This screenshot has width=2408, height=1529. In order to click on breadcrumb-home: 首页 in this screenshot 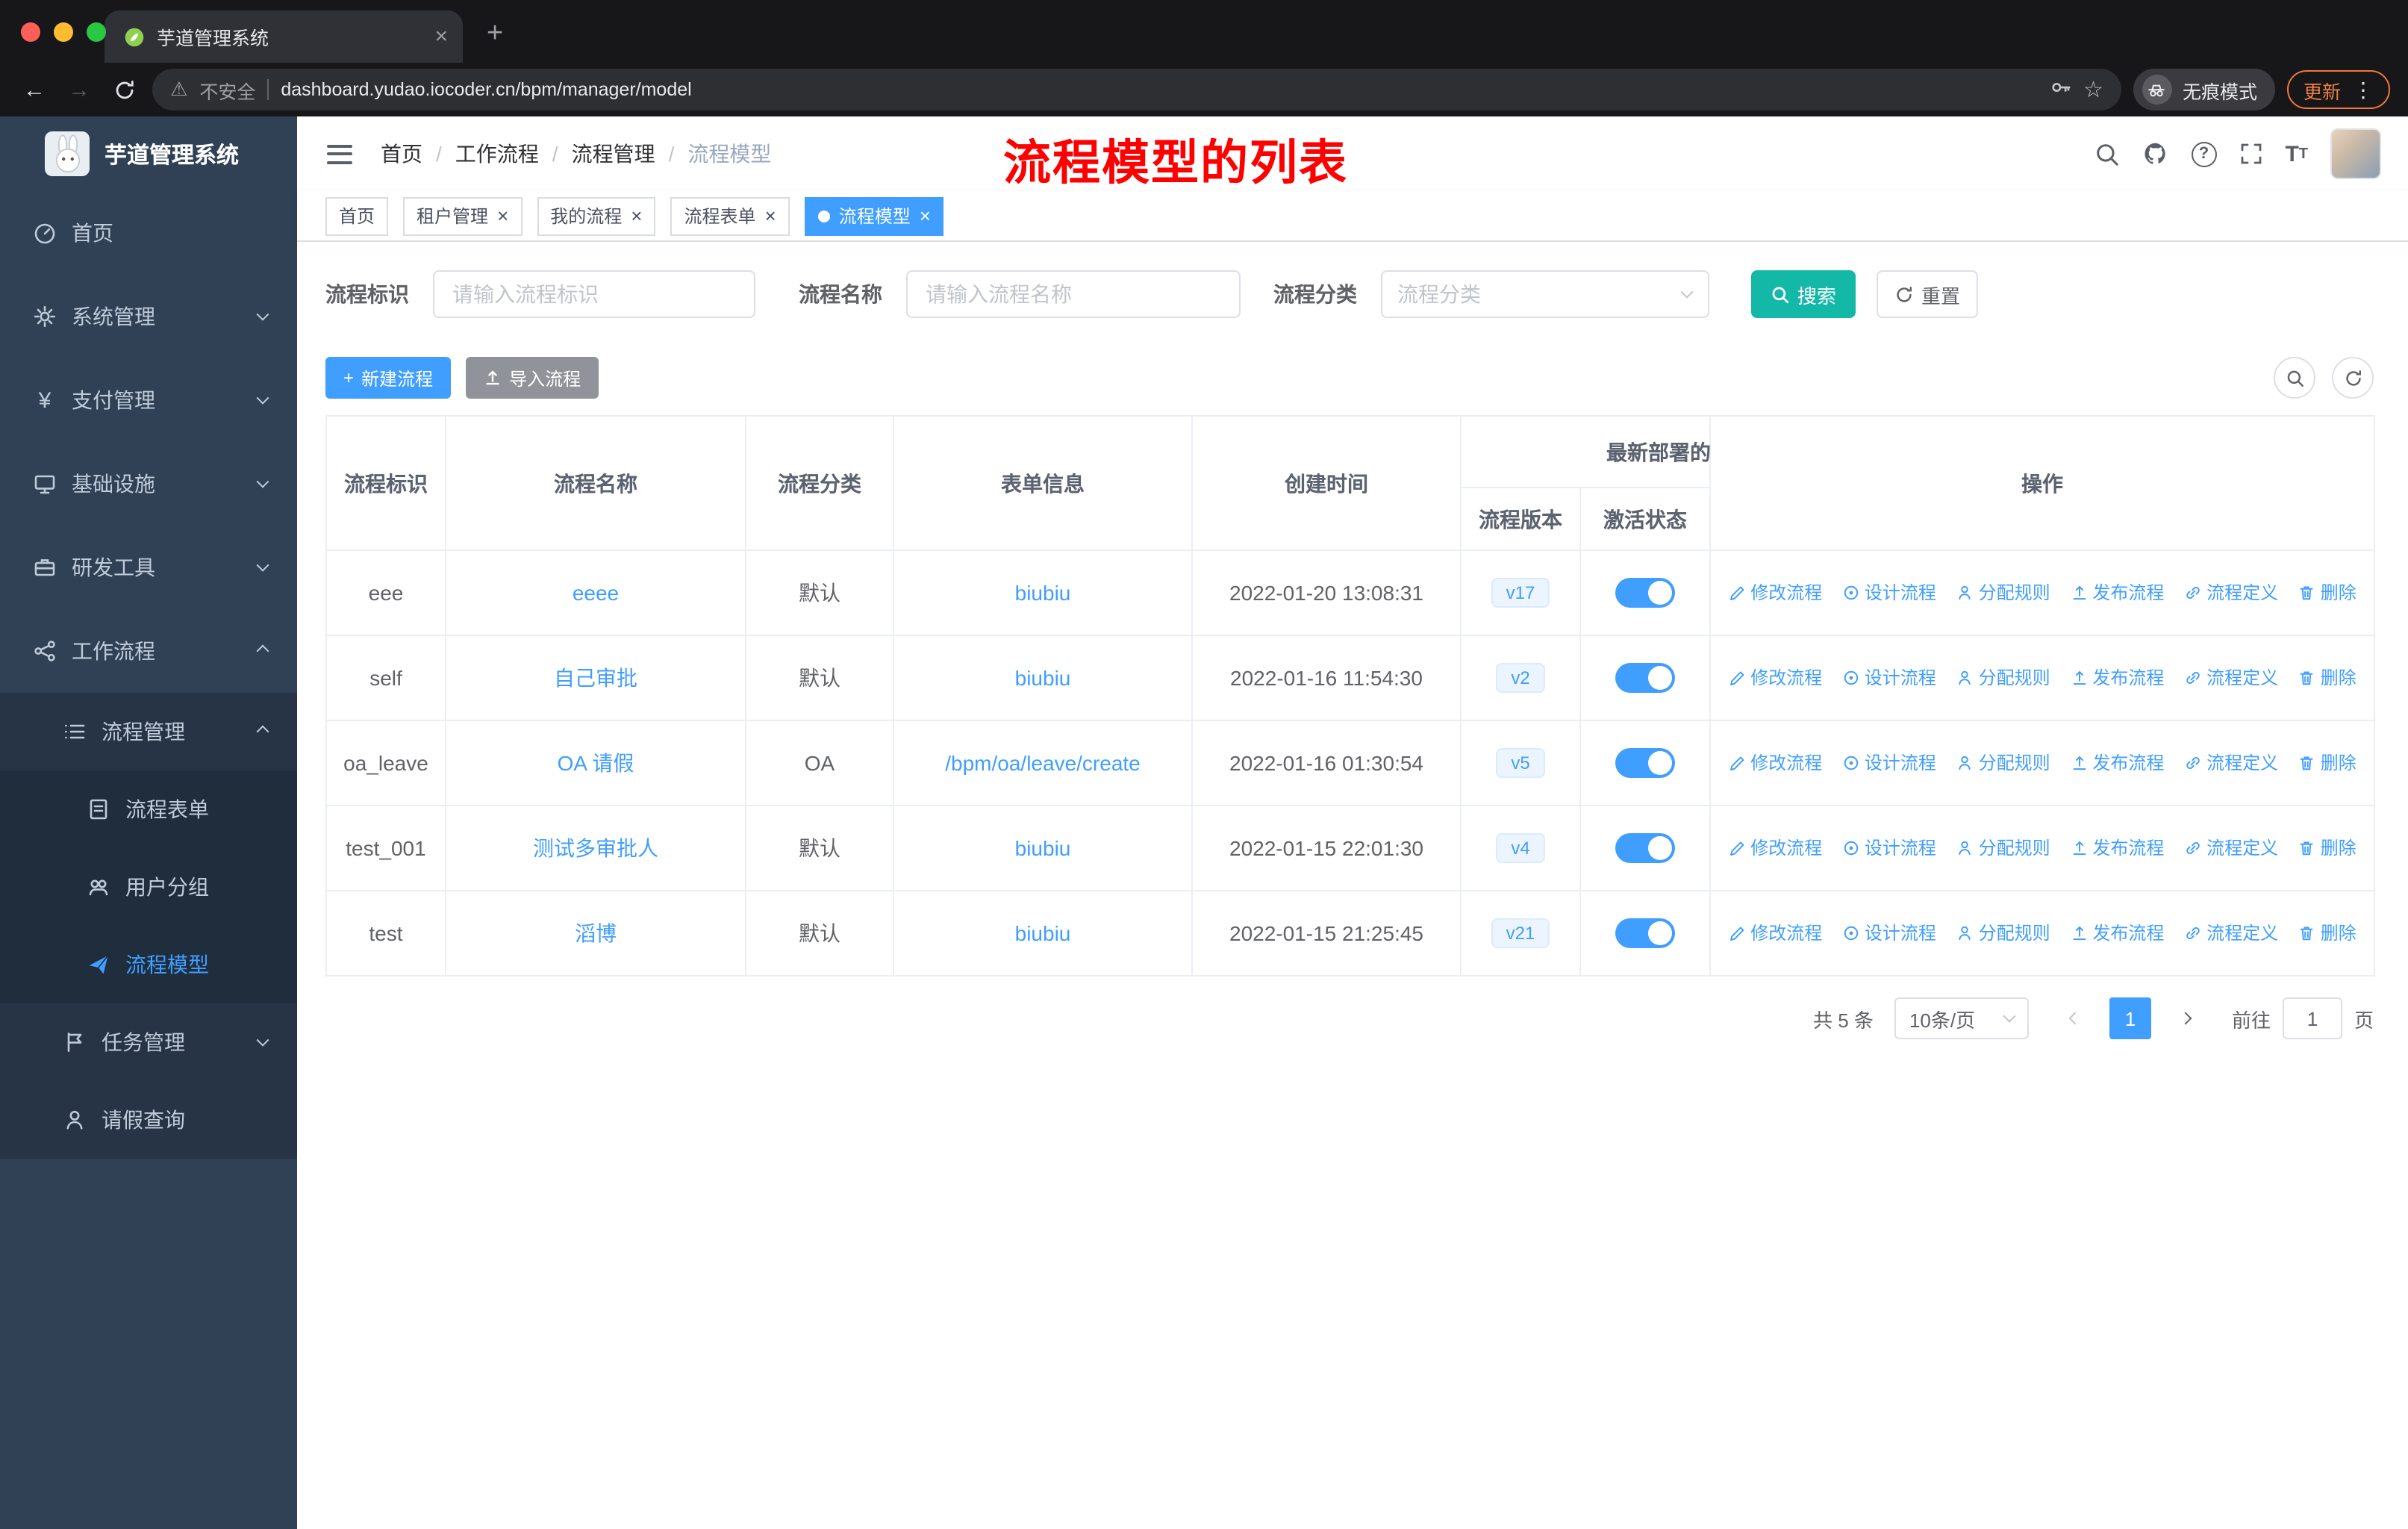, I will do `click(401, 154)`.